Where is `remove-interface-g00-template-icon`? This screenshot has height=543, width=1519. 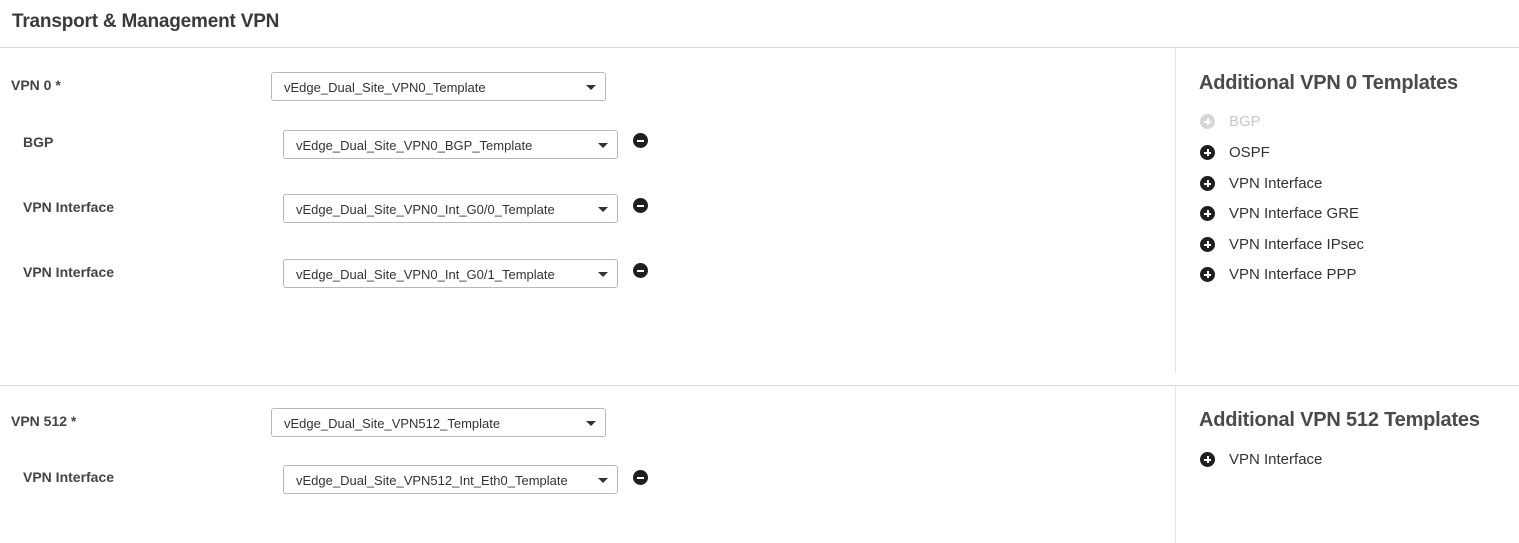
remove-interface-g00-template-icon is located at coordinates (640, 205).